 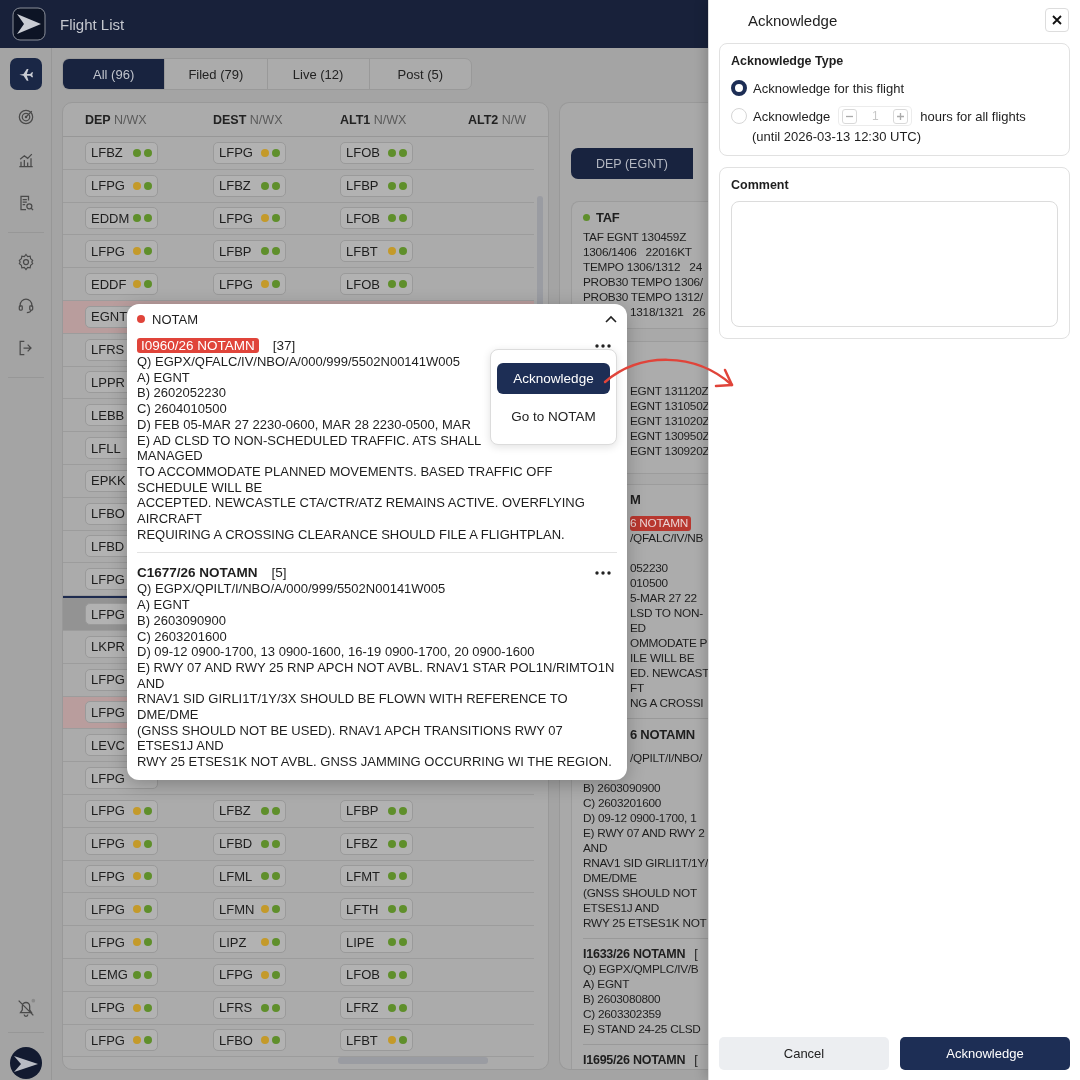 What do you see at coordinates (363, 876) in the screenshot?
I see `airport-code: LFMT` at bounding box center [363, 876].